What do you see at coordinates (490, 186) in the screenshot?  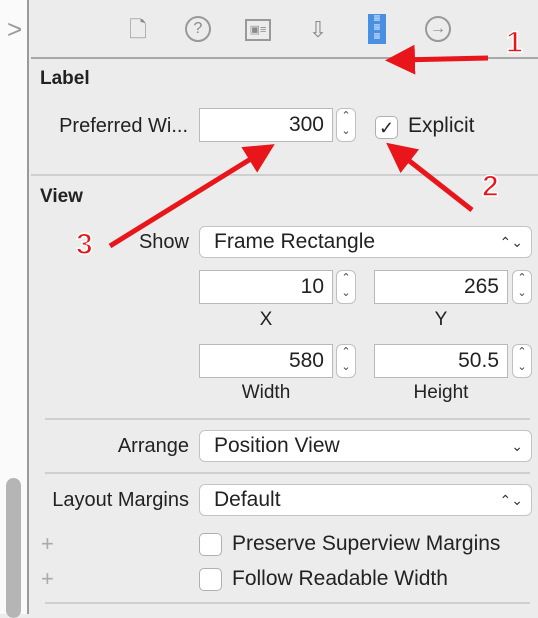 I see `annotation-number-2: 2` at bounding box center [490, 186].